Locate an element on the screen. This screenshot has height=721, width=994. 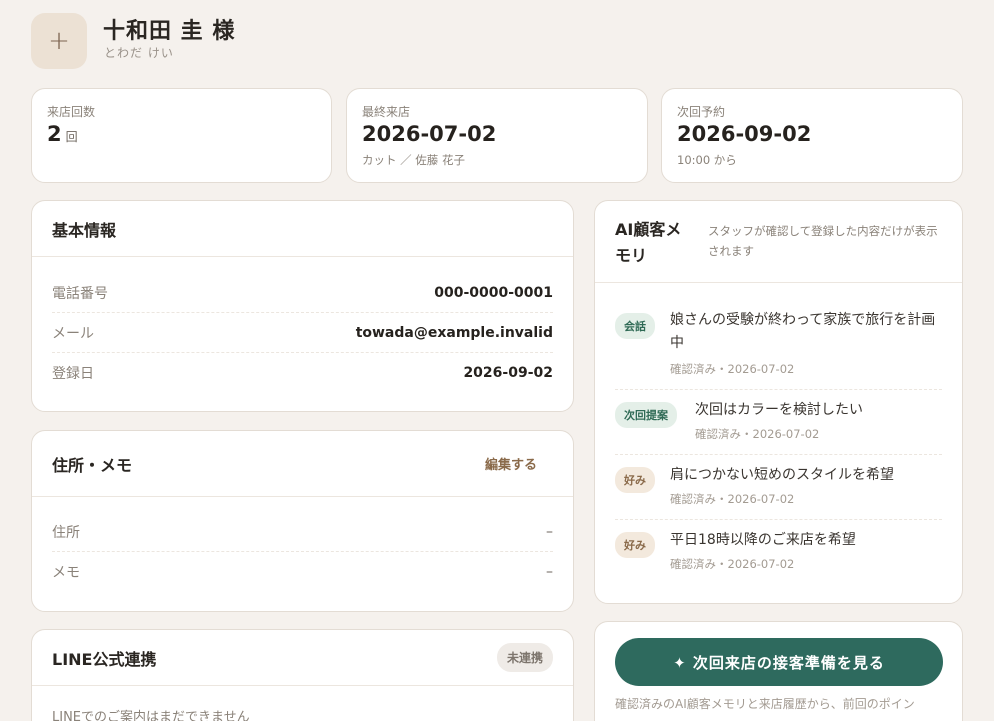
memory-text: 平日18時以降のご来店を希望 is located at coordinates (763, 540).